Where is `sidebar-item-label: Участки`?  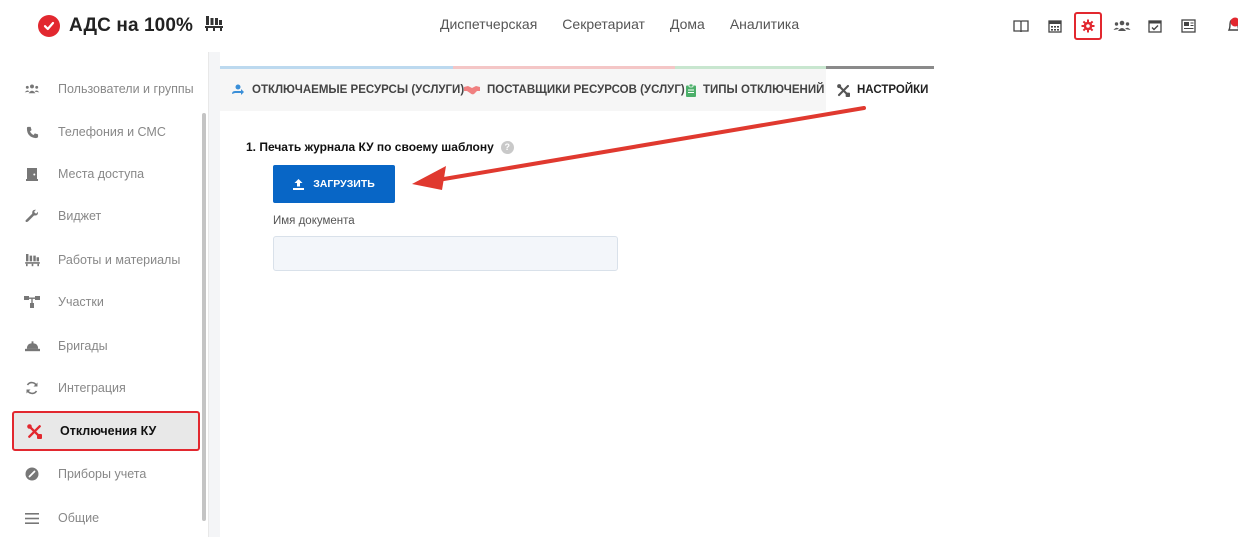
sidebar-item-label: Участки is located at coordinates (81, 302).